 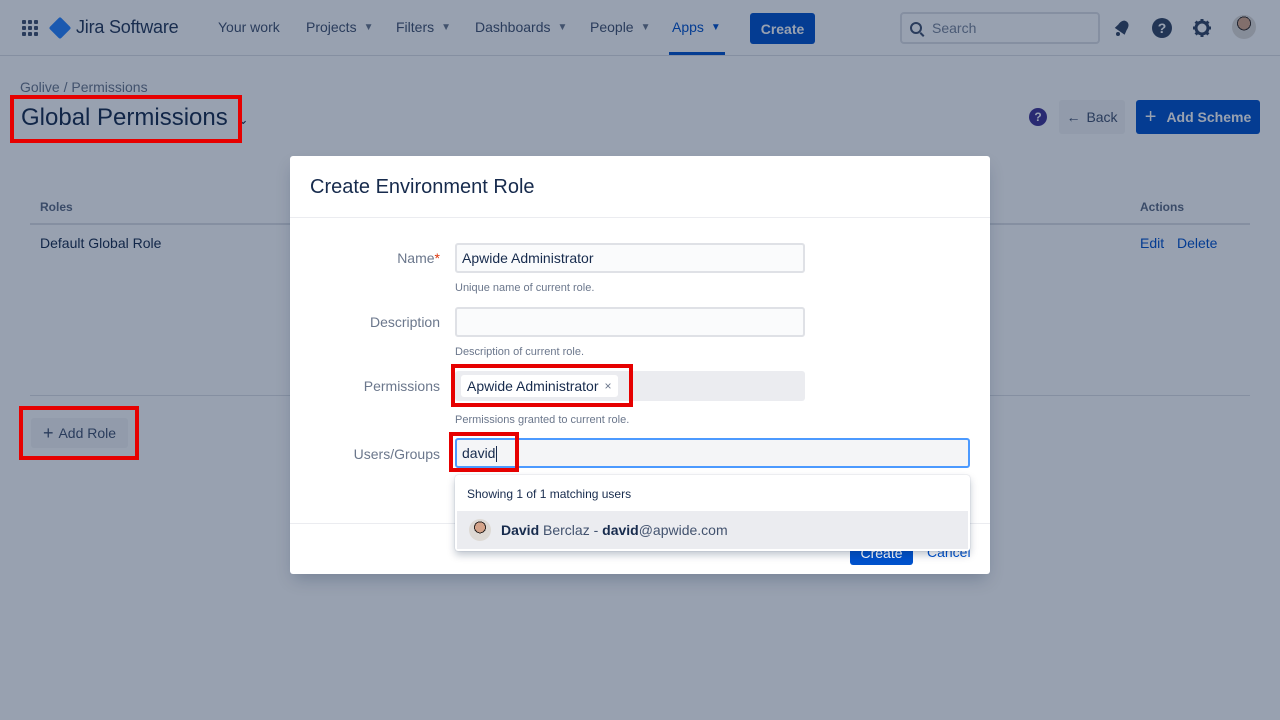 What do you see at coordinates (437, 258) in the screenshot?
I see `required-mark: *` at bounding box center [437, 258].